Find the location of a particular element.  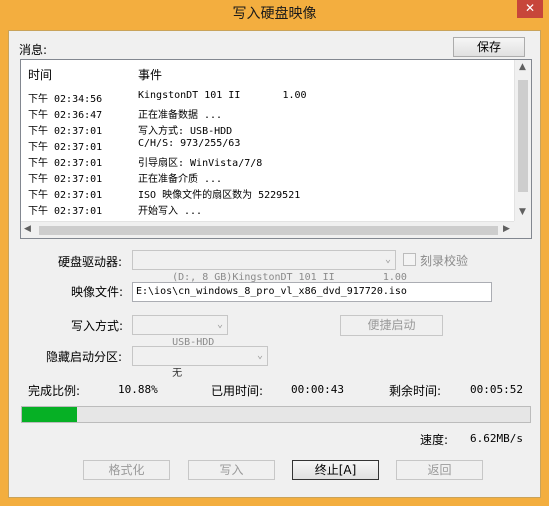

progress-fill is located at coordinates (50, 414).